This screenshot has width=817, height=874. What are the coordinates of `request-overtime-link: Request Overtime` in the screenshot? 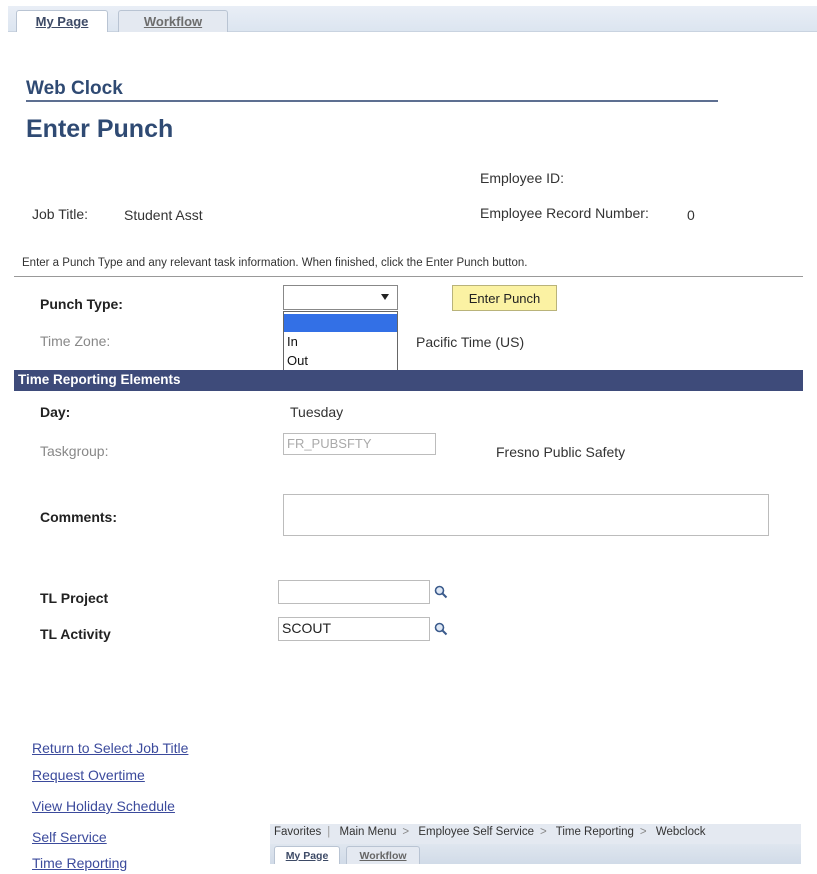 It's located at (88, 775).